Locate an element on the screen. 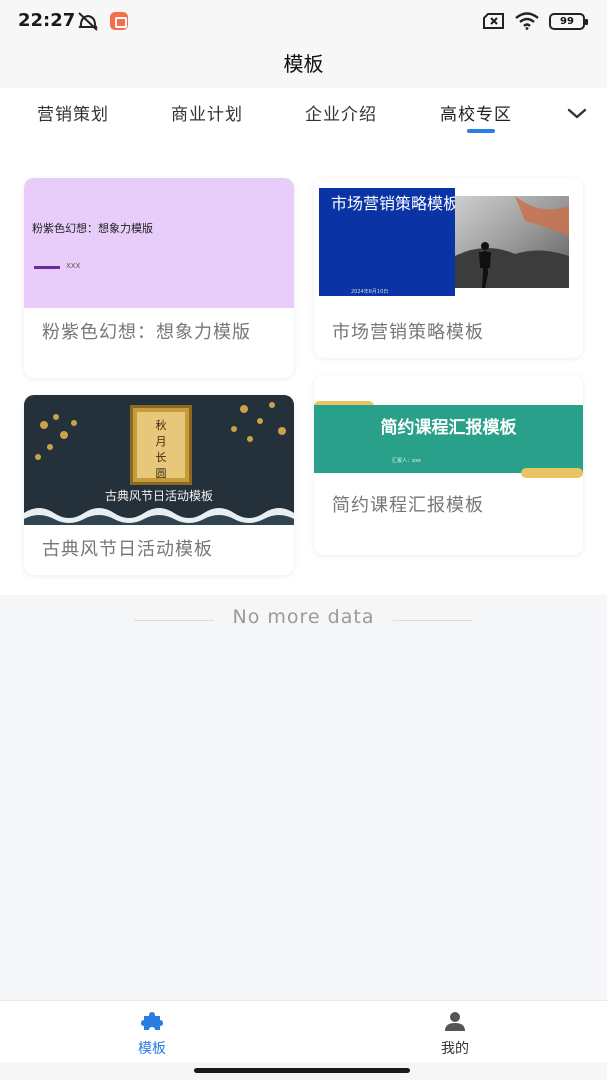  template-card: 简约课程汇报模板 汇报人：xxx 简约课程汇报模板 is located at coordinates (448, 465).